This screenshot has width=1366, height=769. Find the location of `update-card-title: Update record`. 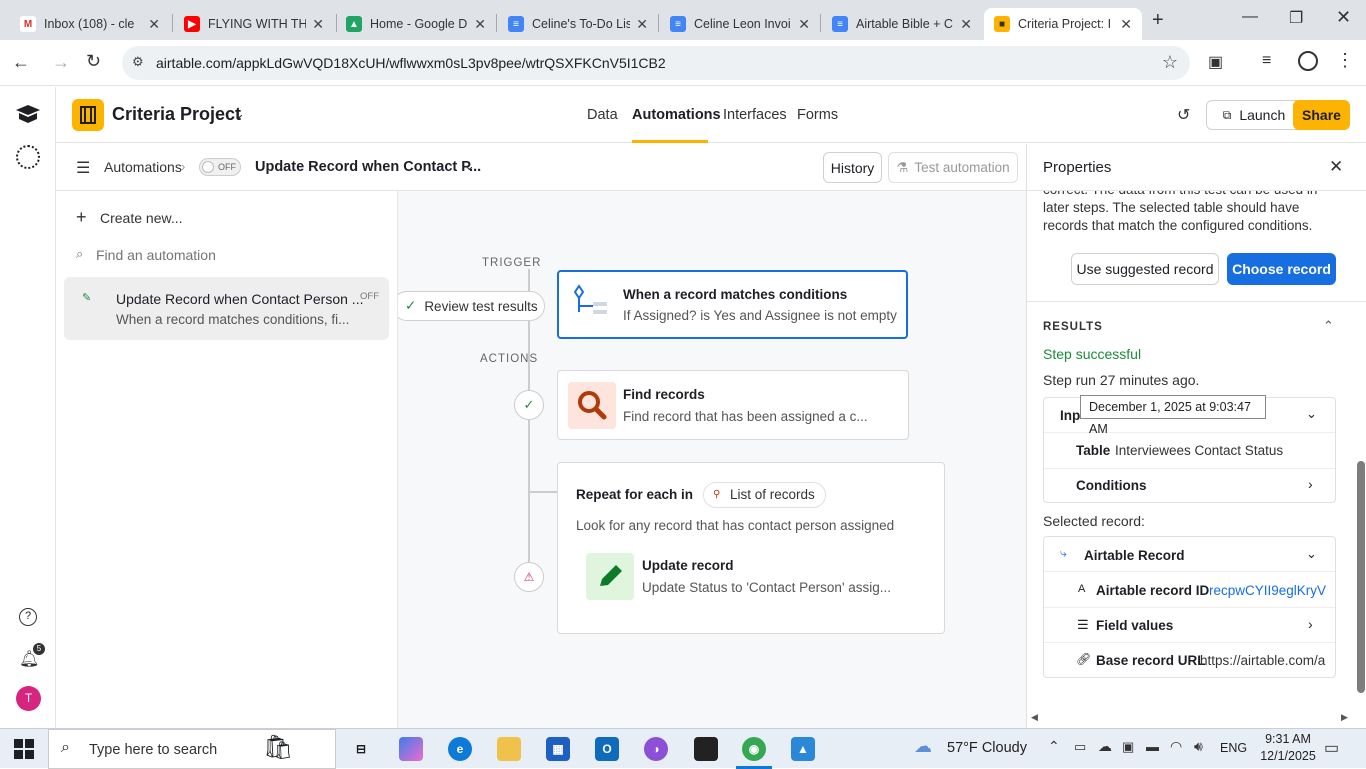

update-card-title: Update record is located at coordinates (688, 565).